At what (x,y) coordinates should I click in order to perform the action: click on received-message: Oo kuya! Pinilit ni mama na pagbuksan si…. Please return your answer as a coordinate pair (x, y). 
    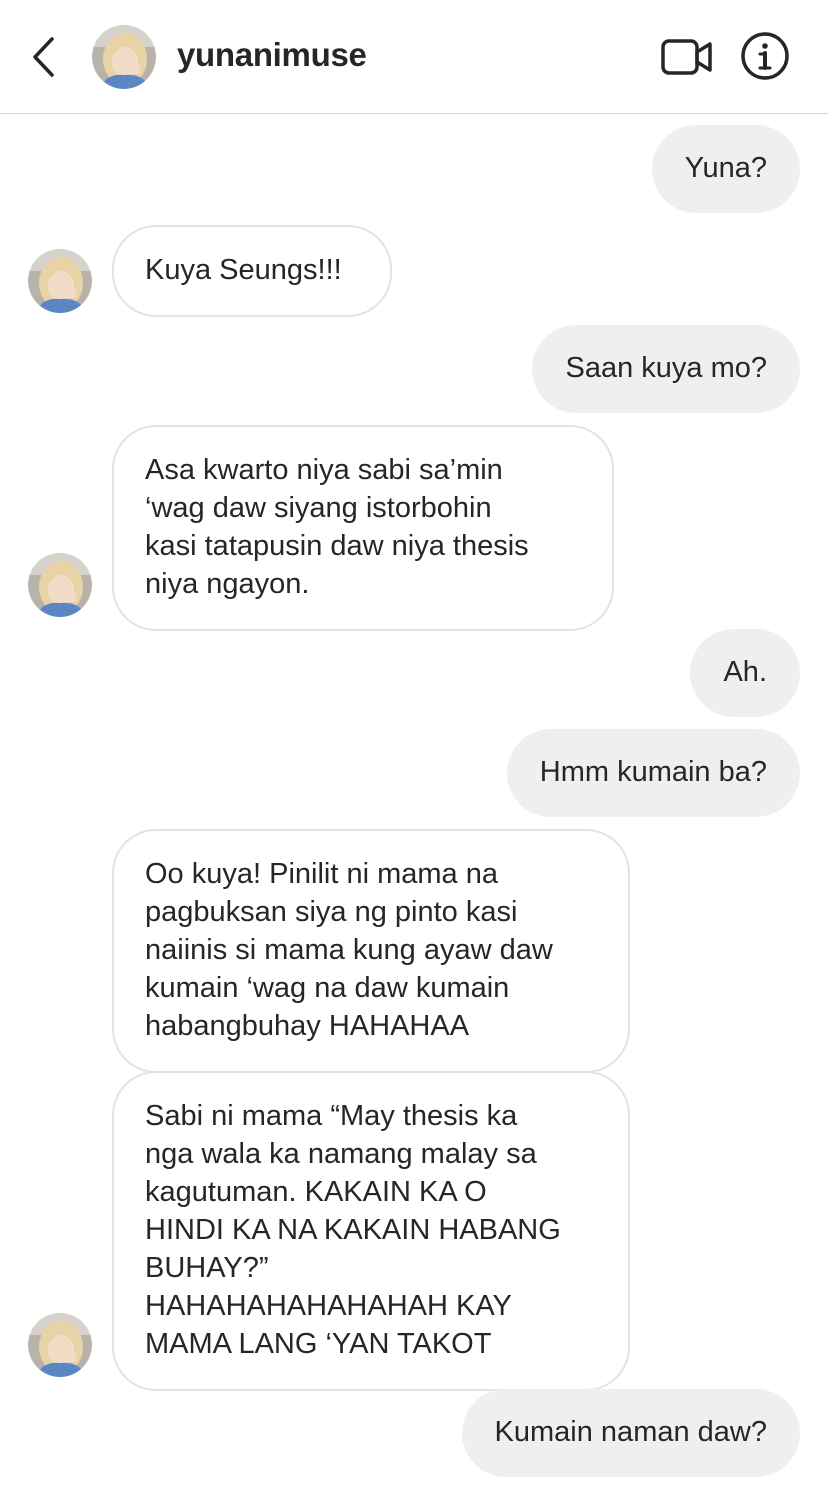
    Looking at the image, I should click on (371, 951).